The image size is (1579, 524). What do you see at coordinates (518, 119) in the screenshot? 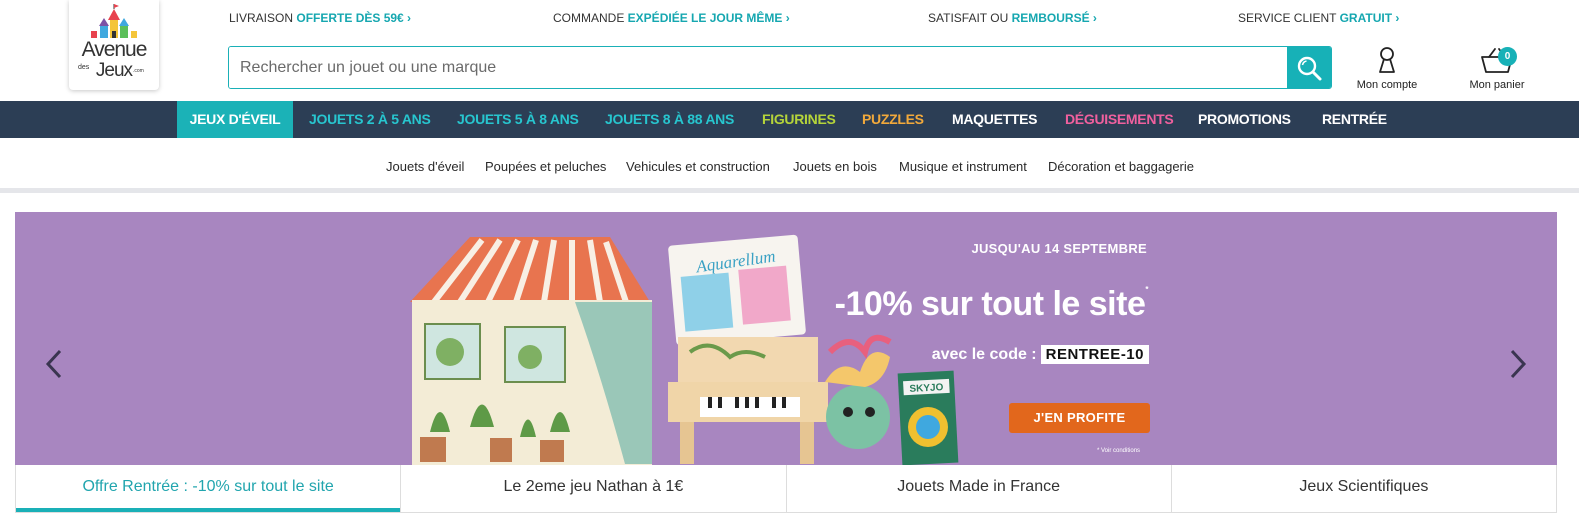
I see `nav-jouets-5-8: JOUETS 5 À 8 ANS` at bounding box center [518, 119].